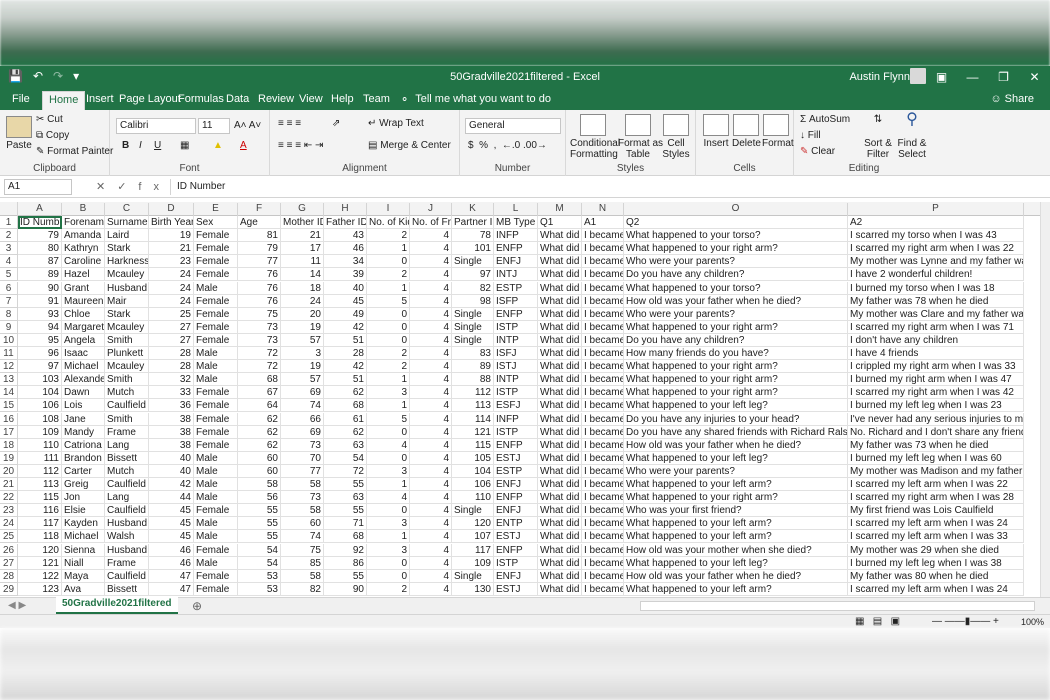 The width and height of the screenshot is (1050, 700). Describe the element at coordinates (40, 432) in the screenshot. I see `cell: 109` at that location.